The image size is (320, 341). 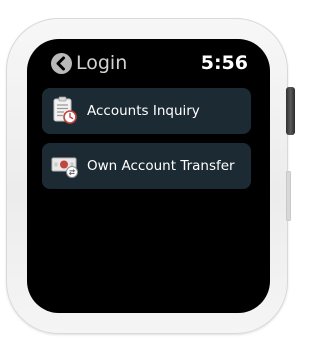 What do you see at coordinates (61, 63) in the screenshot?
I see `chevron-left-icon` at bounding box center [61, 63].